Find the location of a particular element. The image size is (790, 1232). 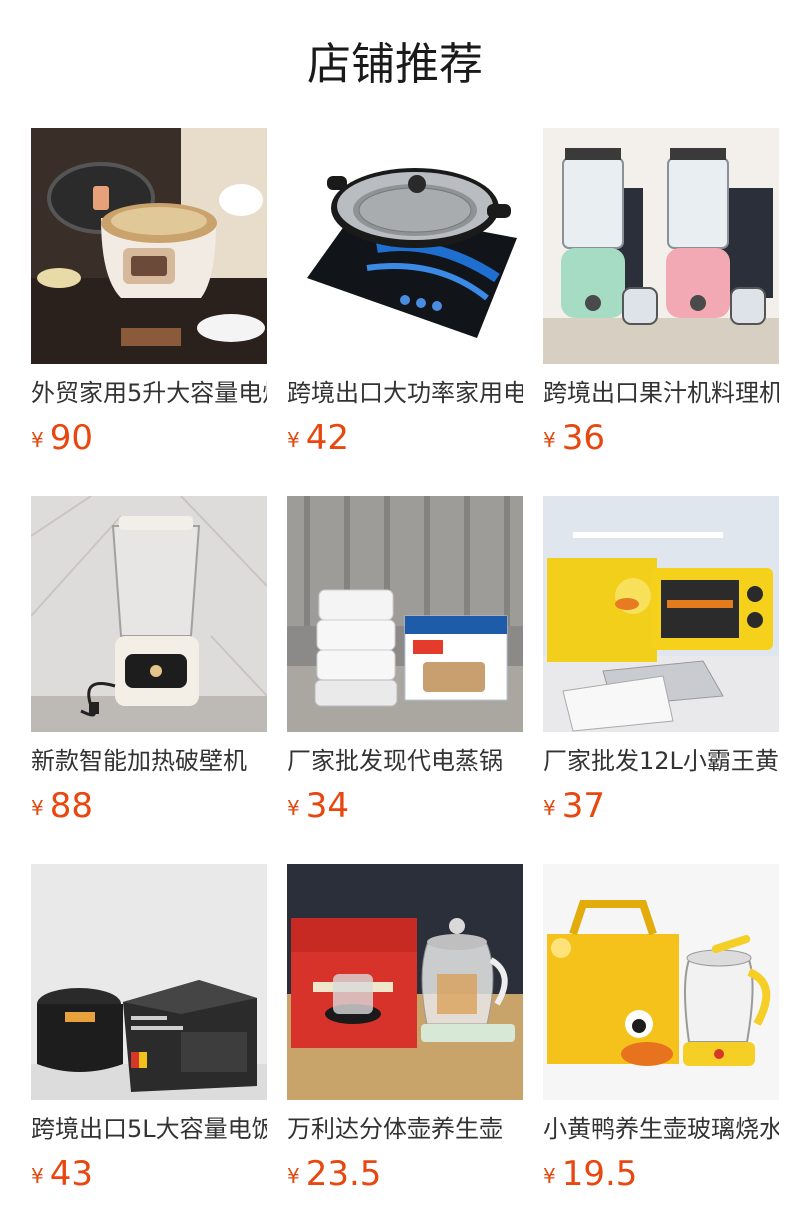

page-title: 店铺推荐 is located at coordinates (395, 64).